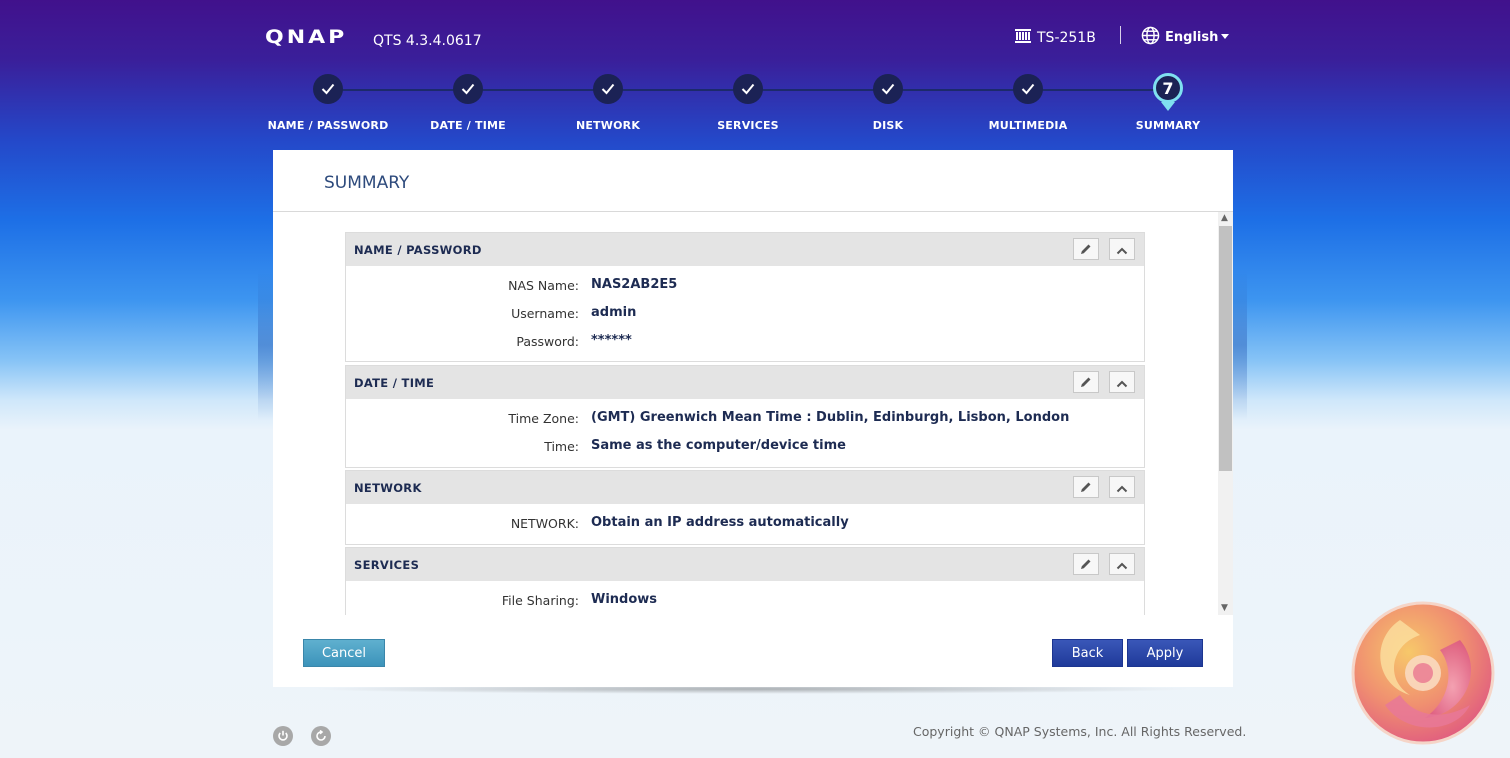  What do you see at coordinates (745, 285) in the screenshot?
I see `summary-row: NAS Name: NAS2AB2E5` at bounding box center [745, 285].